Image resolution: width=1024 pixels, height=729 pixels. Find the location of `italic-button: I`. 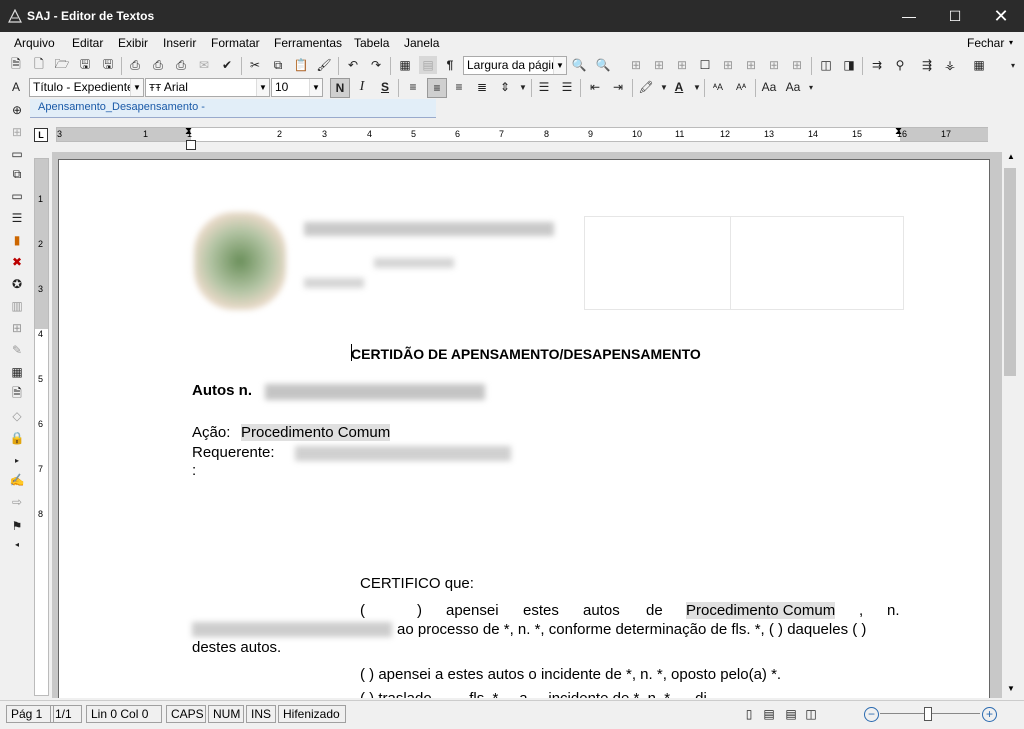

italic-button: I is located at coordinates (362, 87).